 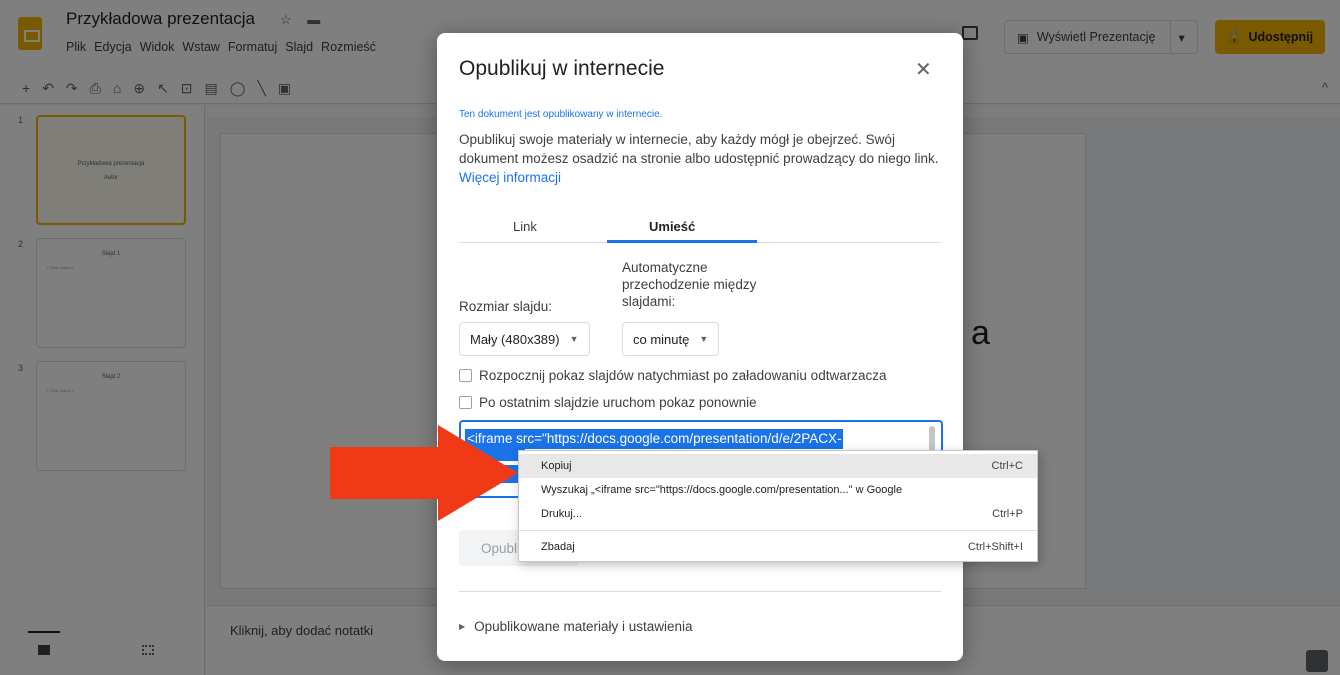 I want to click on ctx-inspect-label: Zbadaj, so click(x=558, y=547).